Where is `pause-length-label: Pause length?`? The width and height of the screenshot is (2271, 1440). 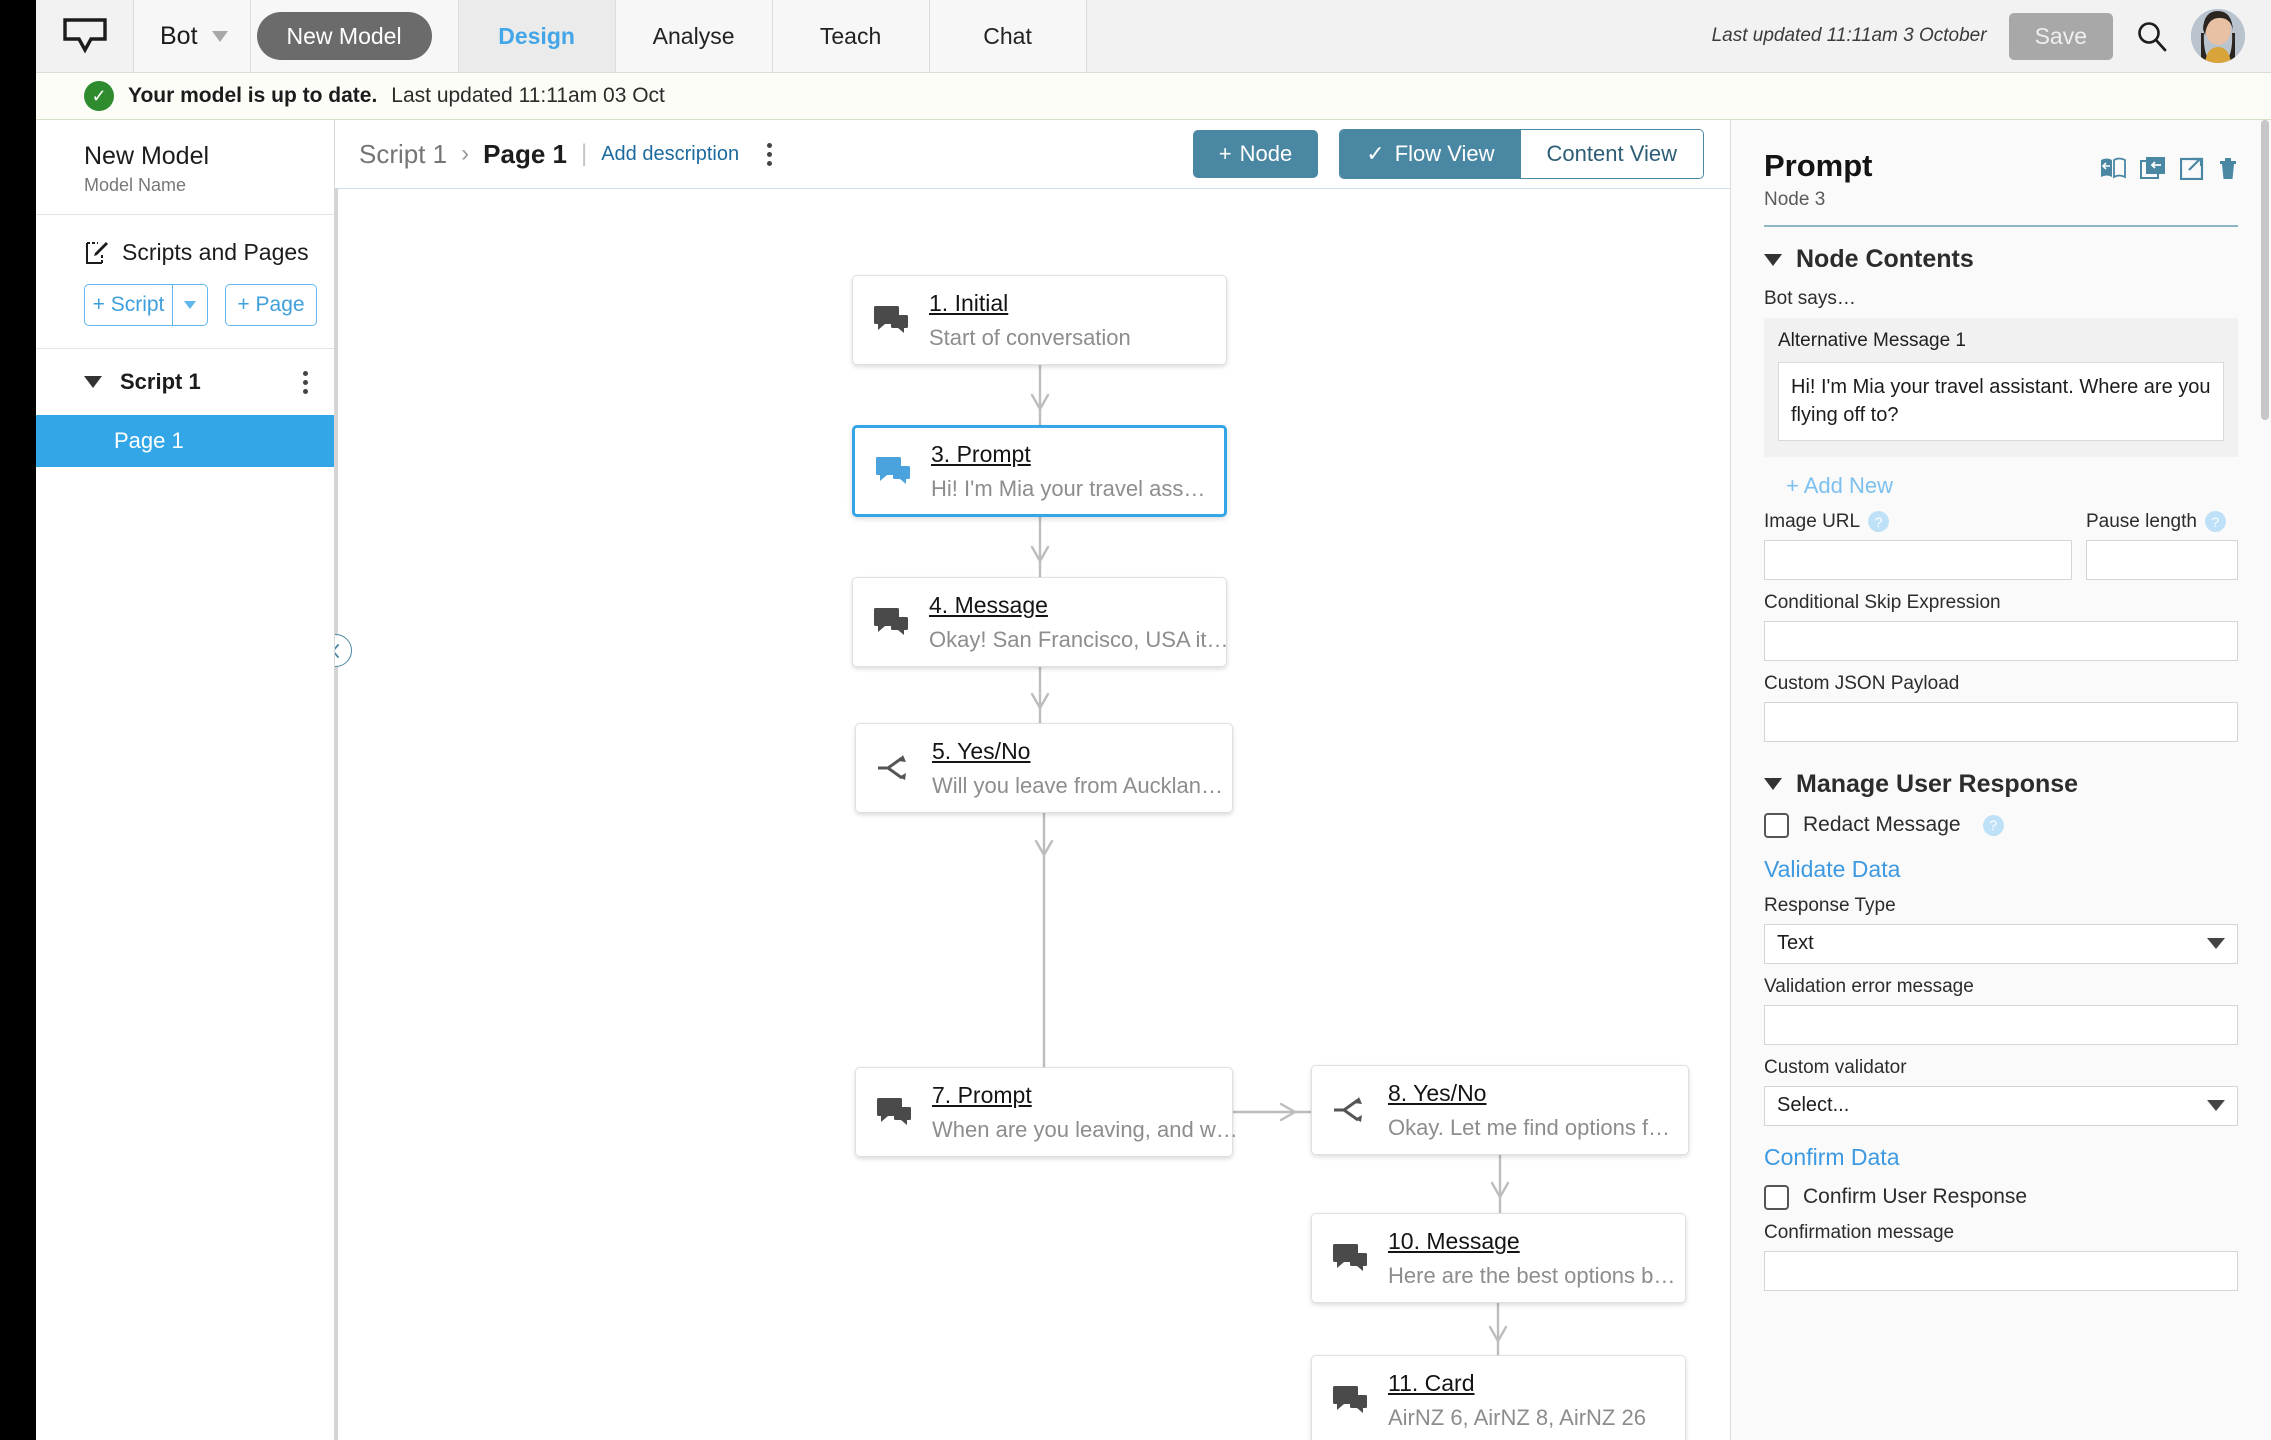 pause-length-label: Pause length? is located at coordinates (2162, 522).